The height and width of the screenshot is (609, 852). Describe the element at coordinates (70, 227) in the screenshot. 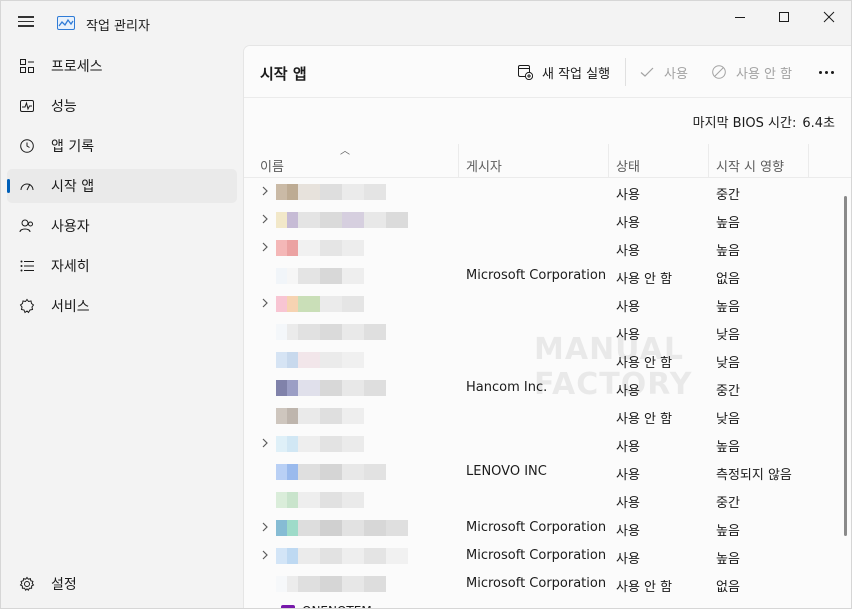

I see `sidebar-item-label: 사용자` at that location.